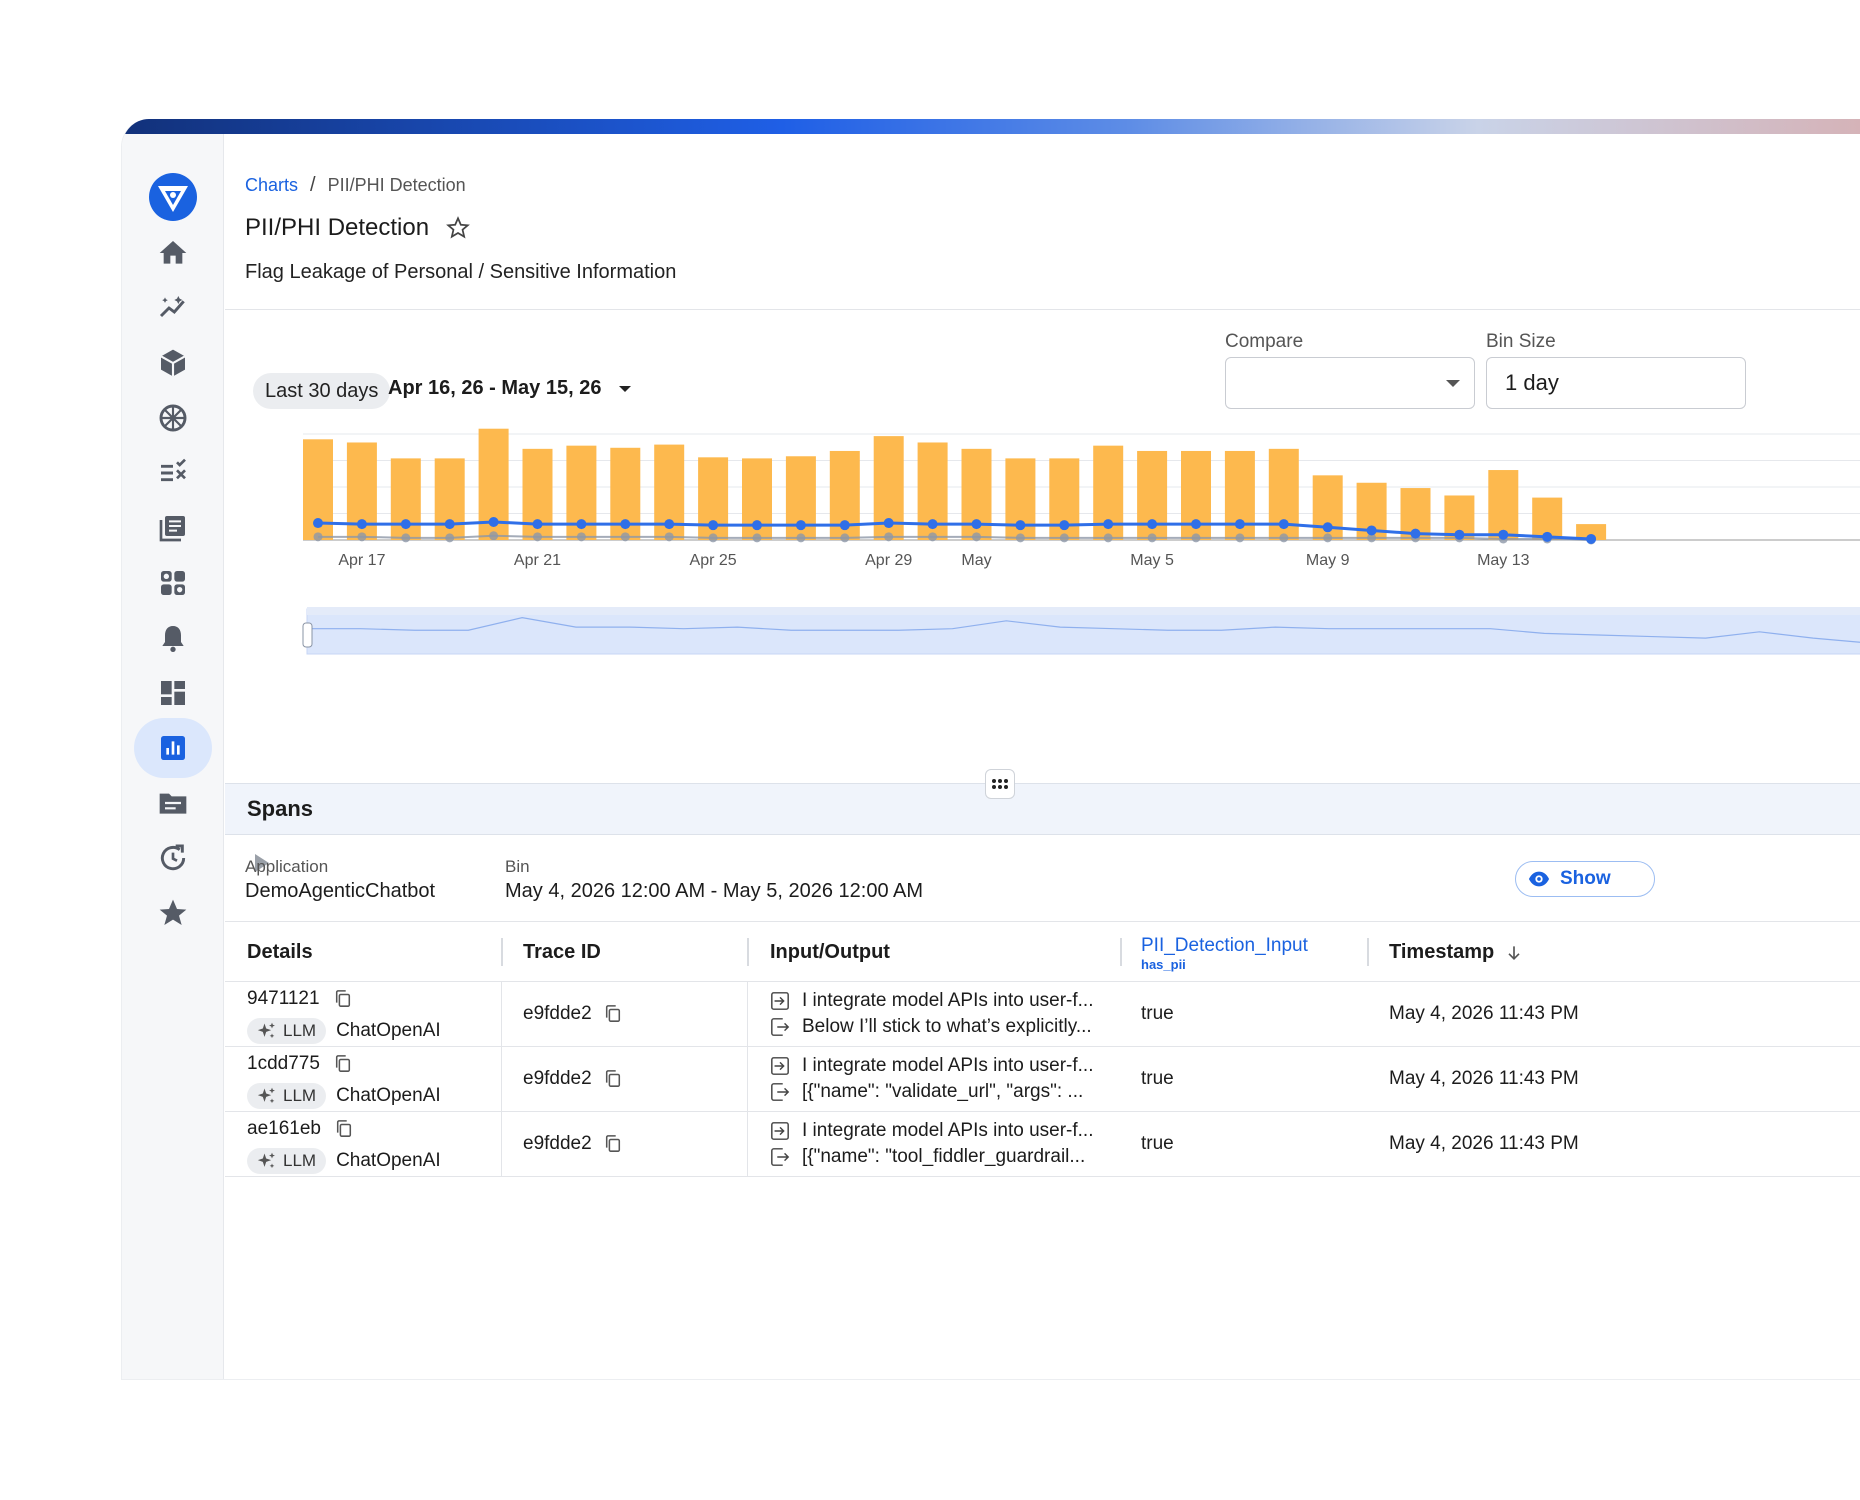 This screenshot has height=1500, width=1860. I want to click on show-button: Show, so click(1585, 879).